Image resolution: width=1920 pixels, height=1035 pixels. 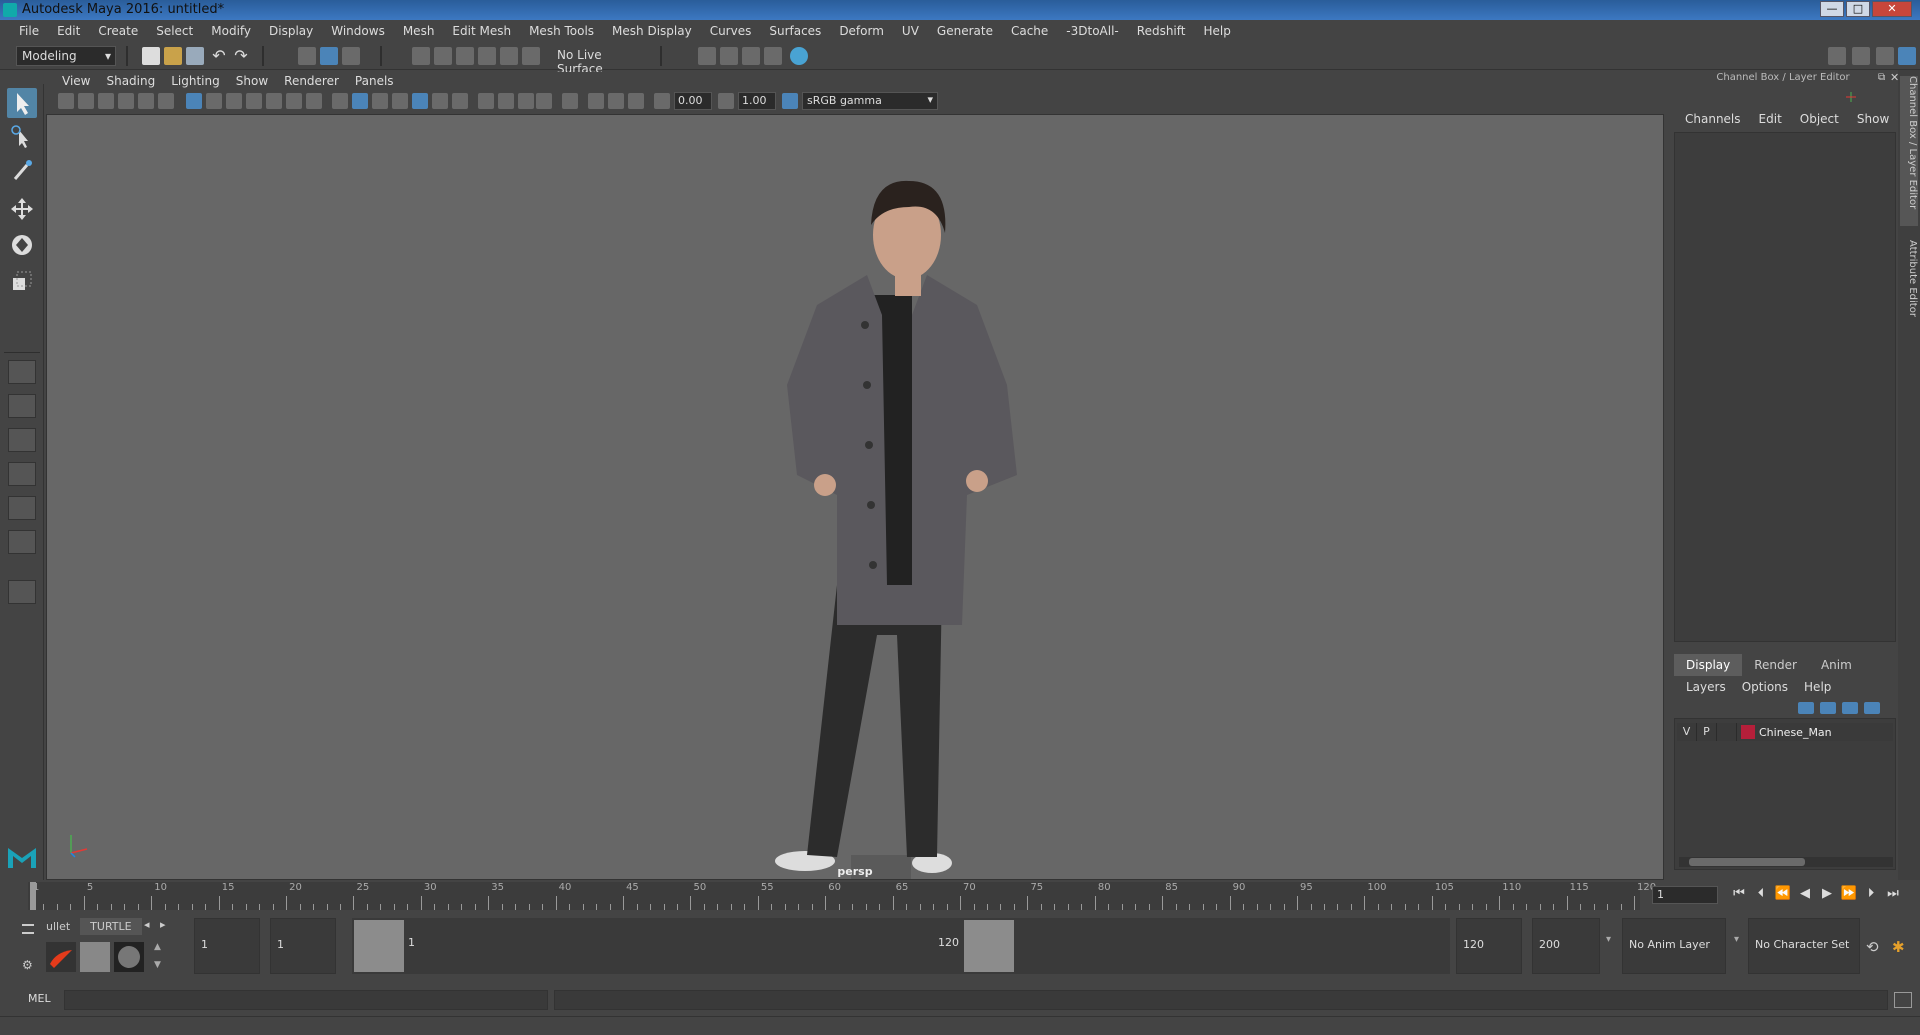 I want to click on scrollbar-thumb, so click(x=1747, y=862).